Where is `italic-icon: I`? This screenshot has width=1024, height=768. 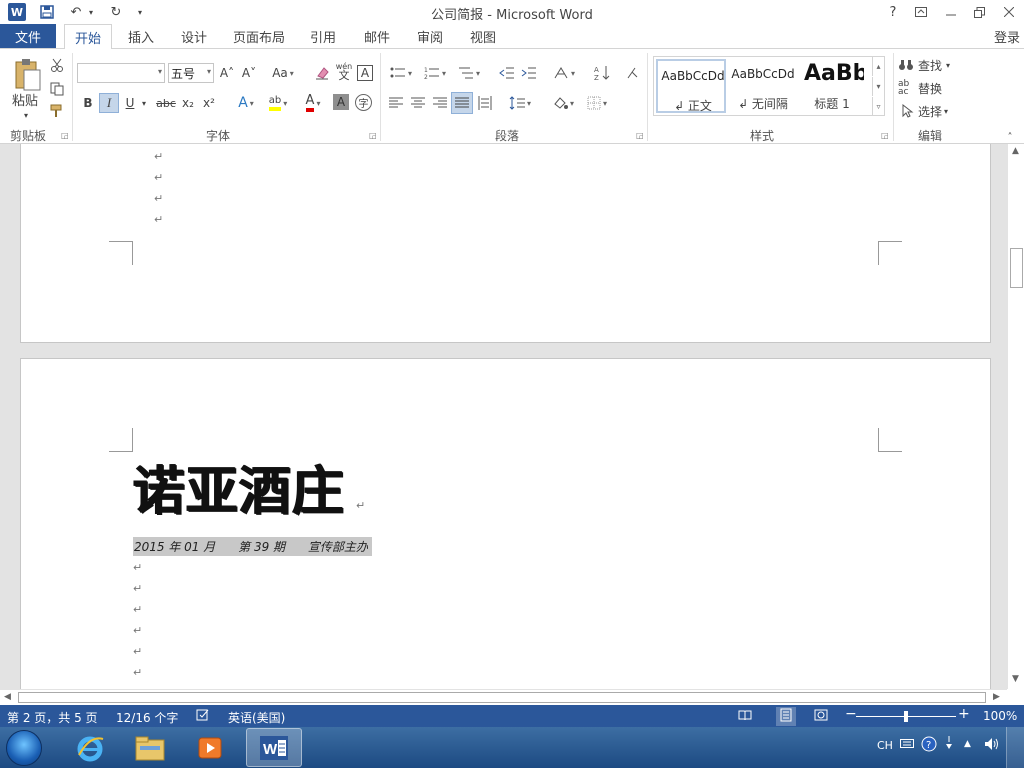
italic-icon: I is located at coordinates (109, 103).